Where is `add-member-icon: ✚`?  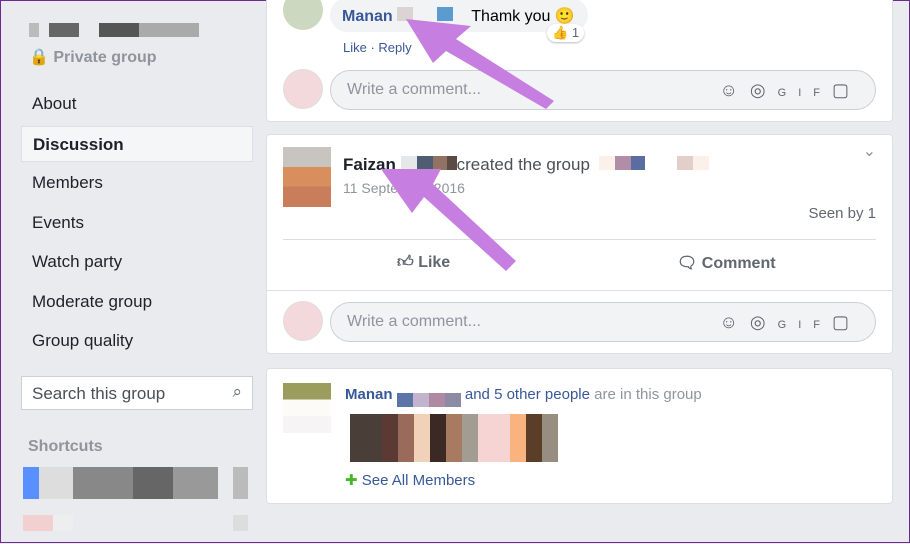 add-member-icon: ✚ is located at coordinates (351, 480).